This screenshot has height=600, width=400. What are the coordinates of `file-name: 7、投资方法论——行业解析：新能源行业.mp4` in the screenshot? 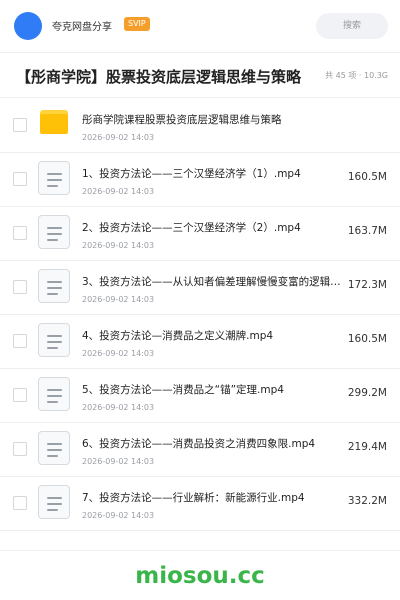 It's located at (193, 498).